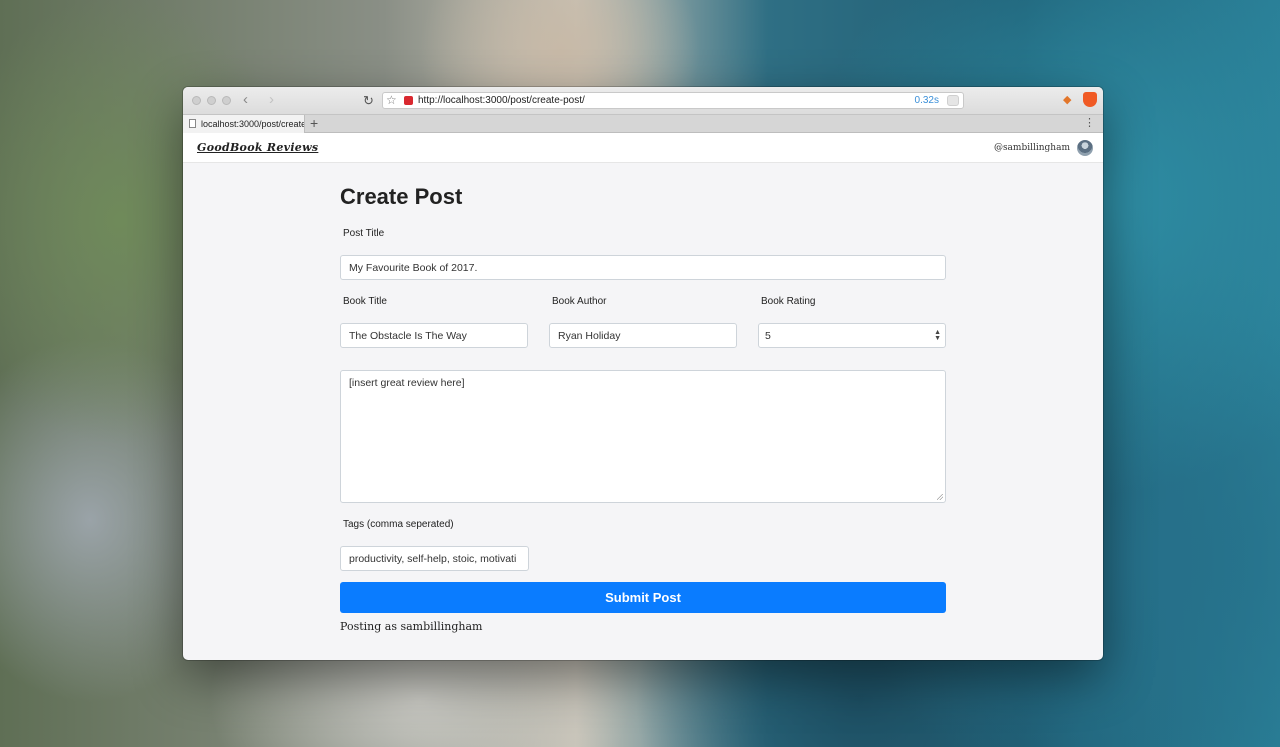  What do you see at coordinates (940, 497) in the screenshot?
I see `resize-handle-icon` at bounding box center [940, 497].